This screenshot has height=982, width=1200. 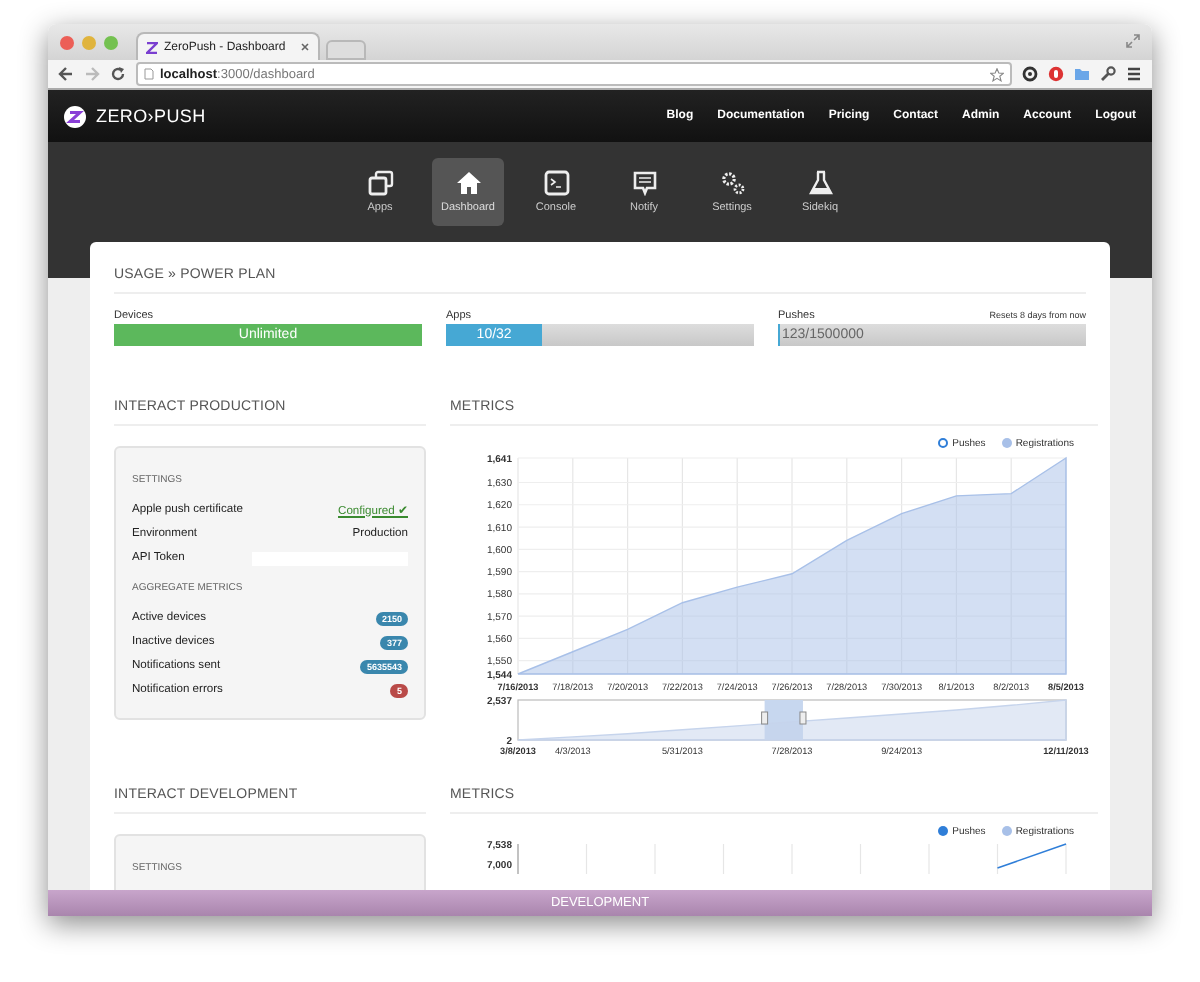 I want to click on speech-bubble-icon, so click(x=644, y=183).